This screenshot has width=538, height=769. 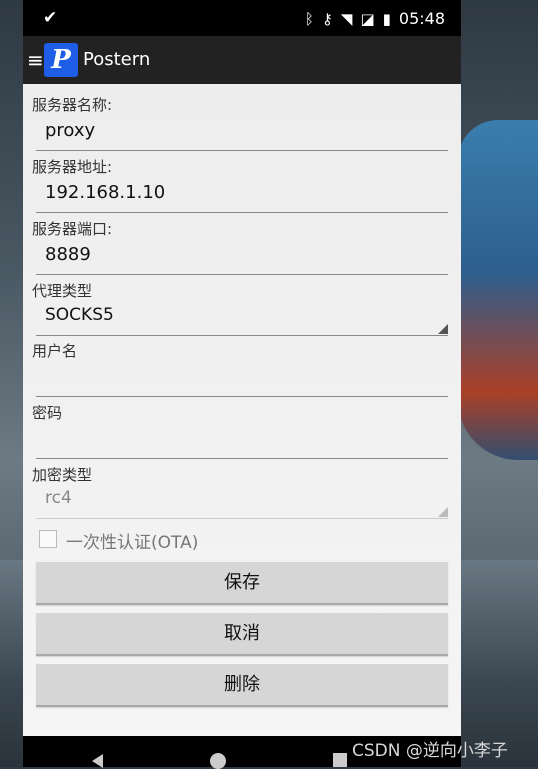 What do you see at coordinates (61, 60) in the screenshot?
I see `app-logo: P` at bounding box center [61, 60].